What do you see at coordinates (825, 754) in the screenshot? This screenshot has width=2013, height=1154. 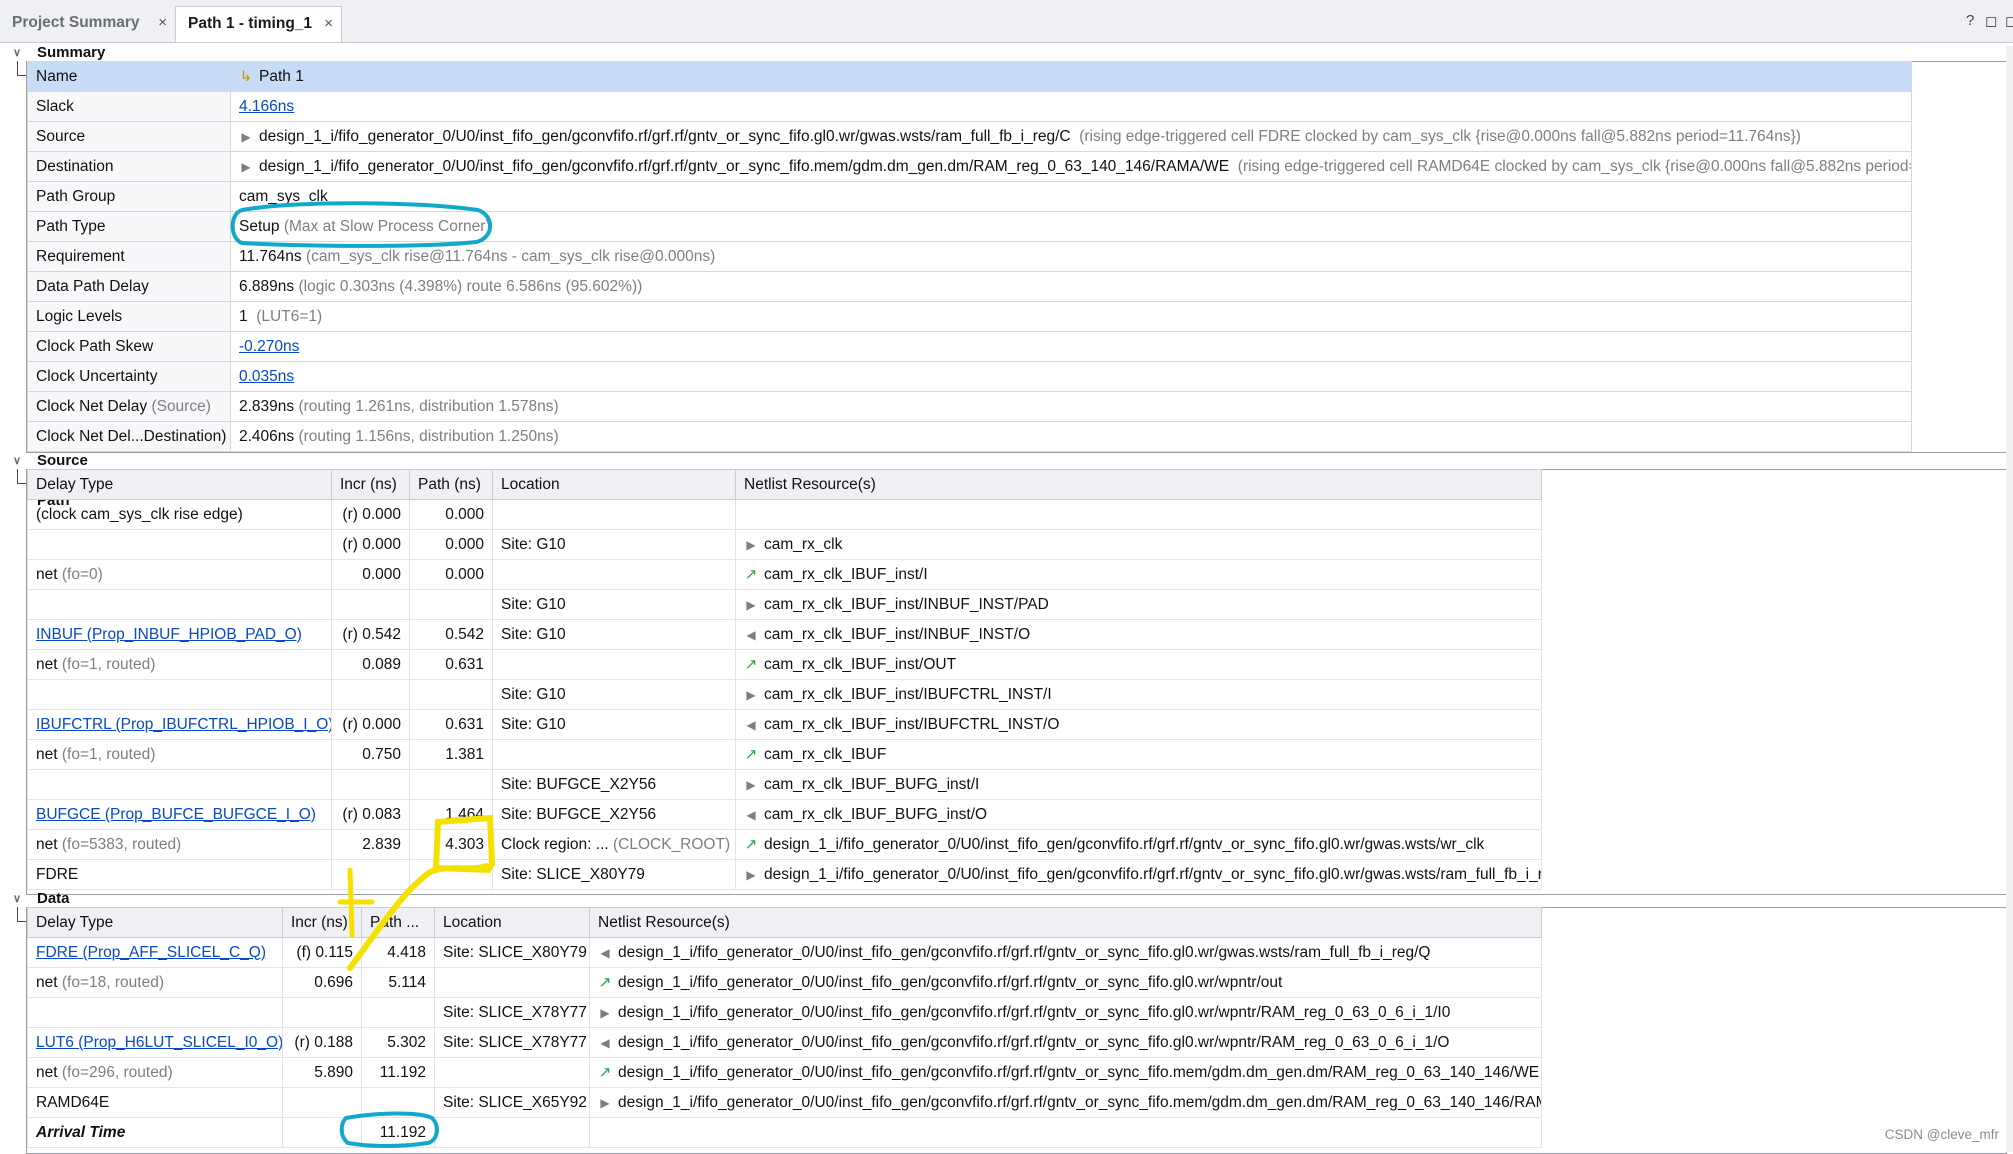 I see `netlist-resource: cam_rx_clk_IBUF` at bounding box center [825, 754].